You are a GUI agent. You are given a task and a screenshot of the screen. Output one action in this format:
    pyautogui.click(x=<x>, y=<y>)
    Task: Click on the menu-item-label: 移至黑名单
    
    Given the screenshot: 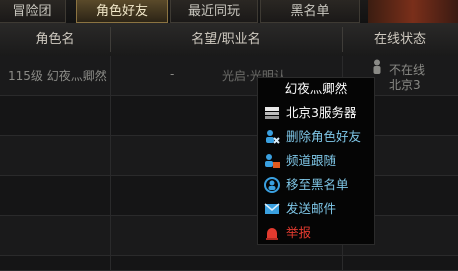 What is the action you would take?
    pyautogui.click(x=317, y=184)
    